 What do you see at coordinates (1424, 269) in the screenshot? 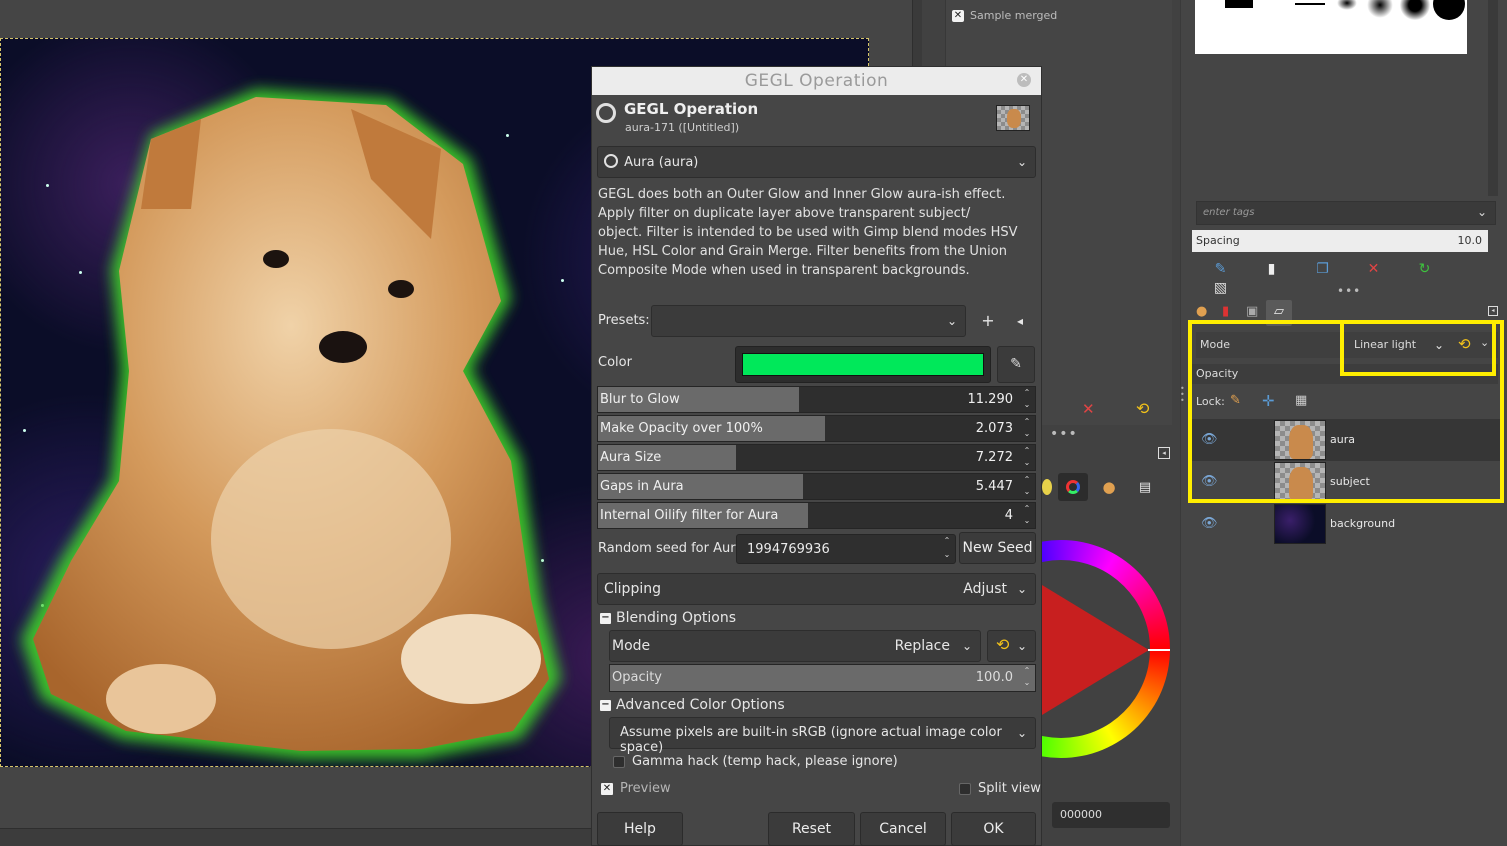
I see `refresh-brushes-icon: ↻` at bounding box center [1424, 269].